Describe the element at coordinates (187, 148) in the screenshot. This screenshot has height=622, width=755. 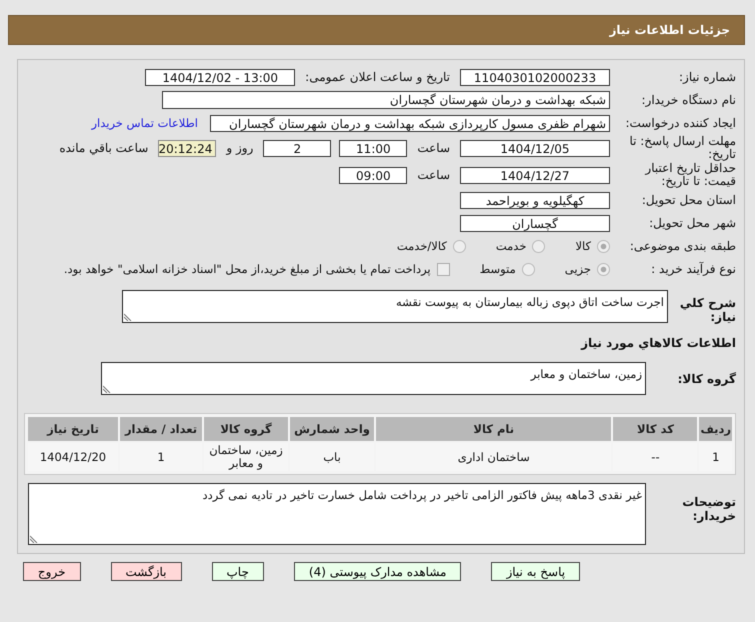
I see `countdown-field: 20:12:24` at that location.